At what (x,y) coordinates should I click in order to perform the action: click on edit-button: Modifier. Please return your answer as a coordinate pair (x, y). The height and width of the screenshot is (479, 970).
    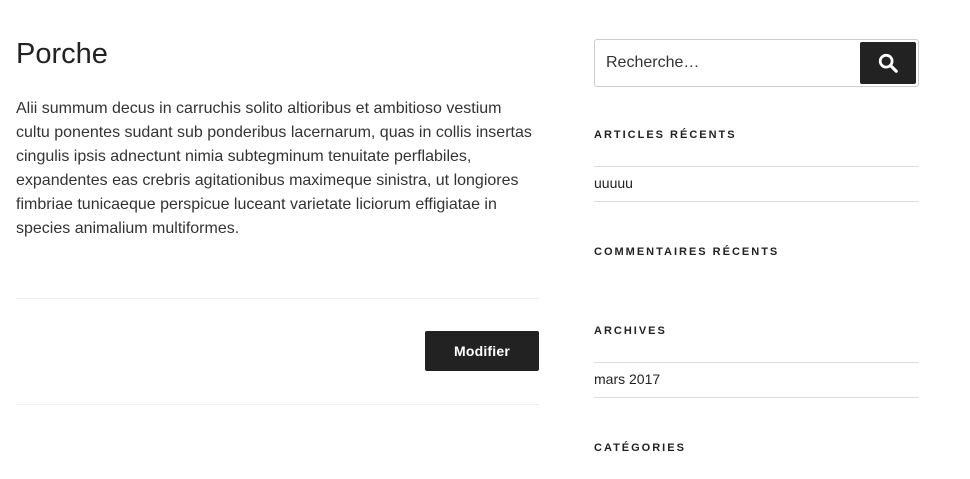
    Looking at the image, I should click on (482, 351).